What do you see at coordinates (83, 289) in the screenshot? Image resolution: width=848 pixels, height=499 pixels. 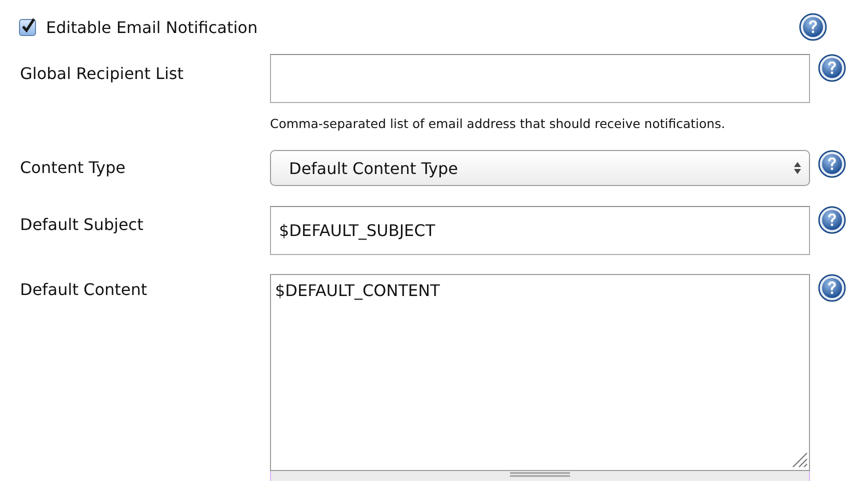 I see `field-label: Default Content` at bounding box center [83, 289].